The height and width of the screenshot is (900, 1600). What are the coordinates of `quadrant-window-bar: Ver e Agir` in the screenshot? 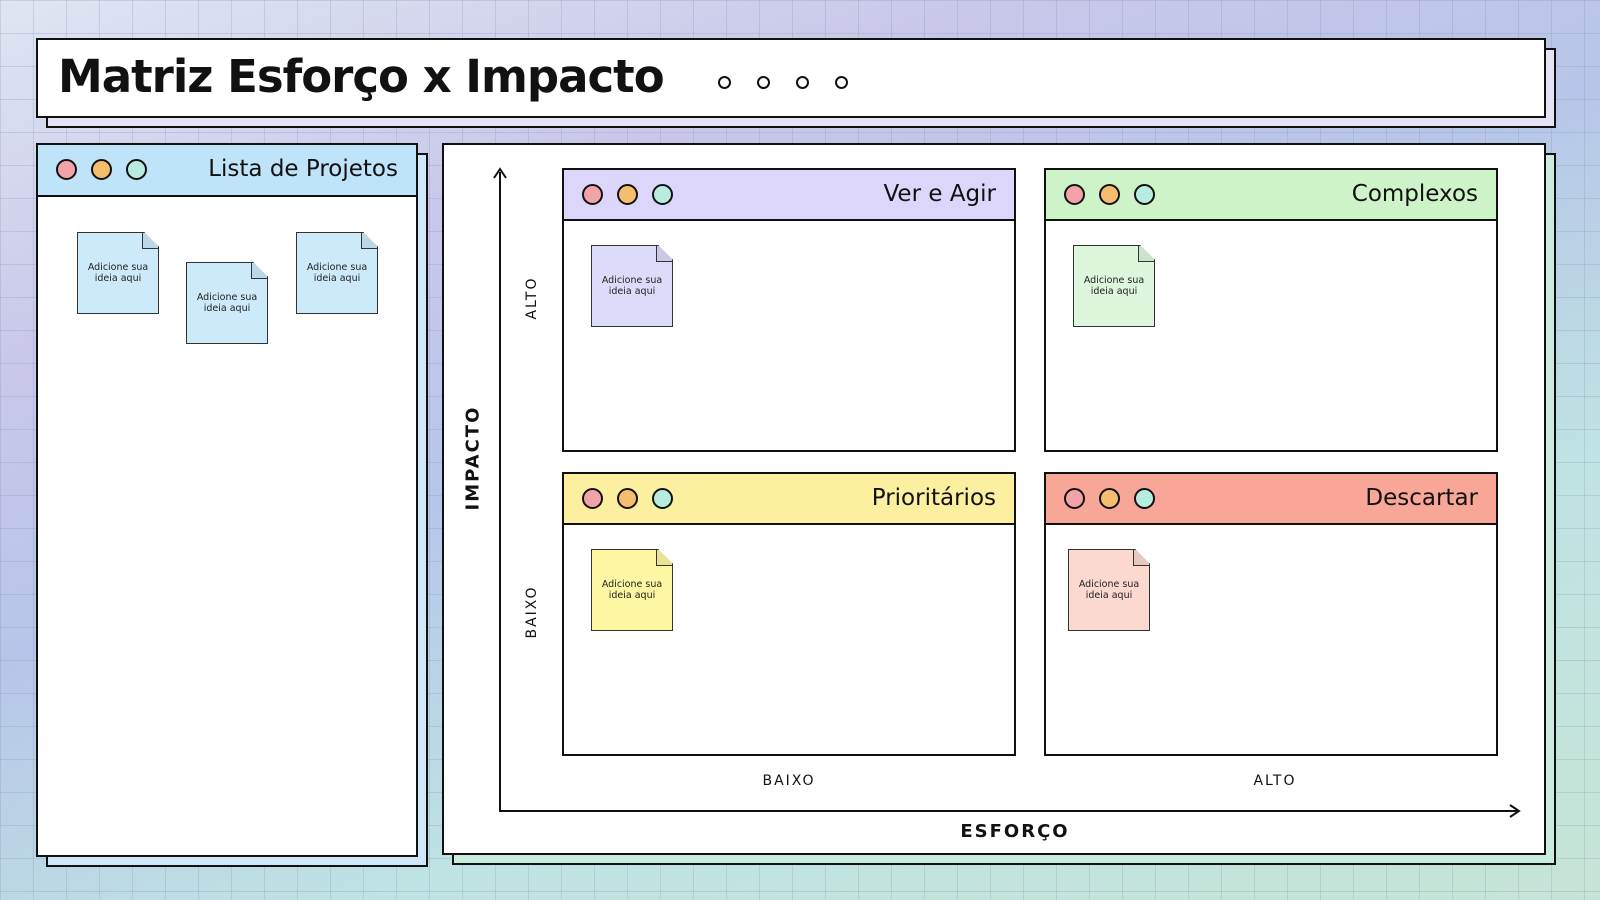 It's located at (789, 195).